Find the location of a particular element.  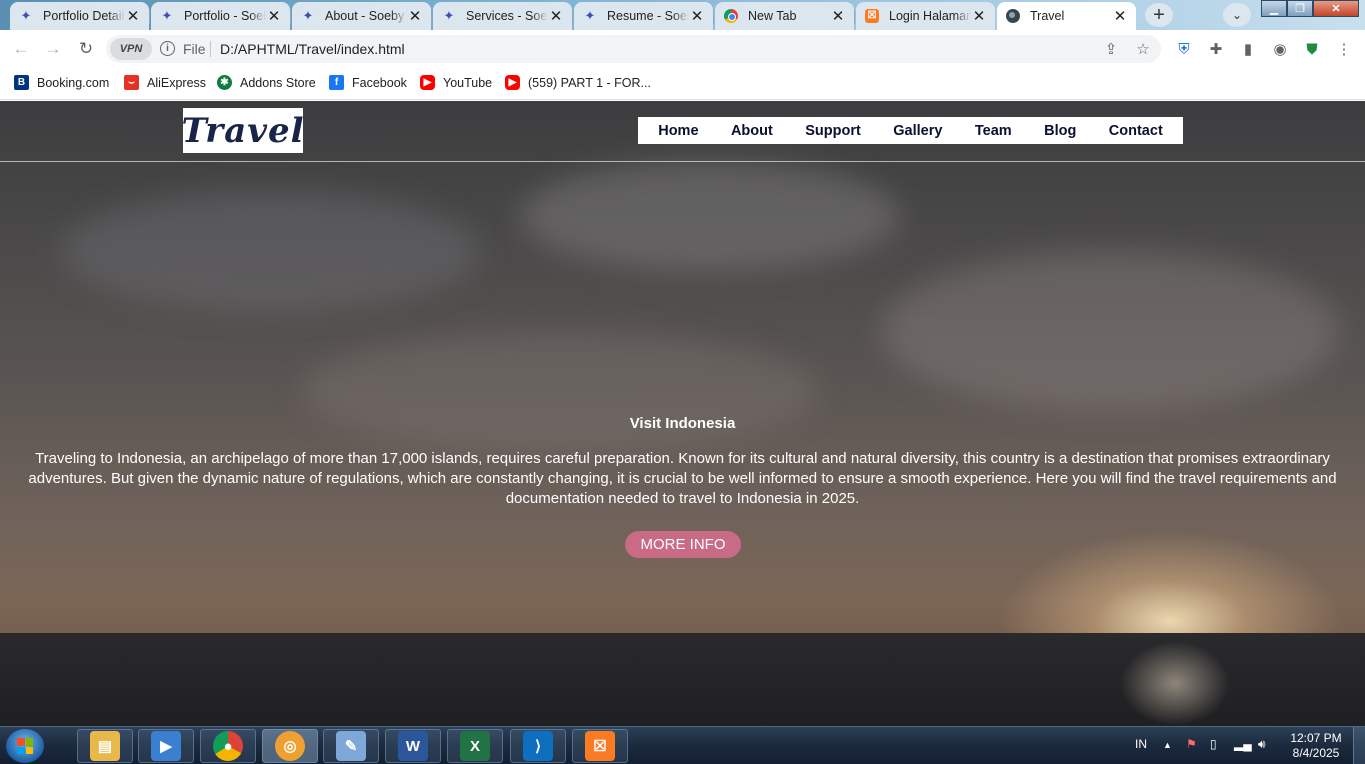

battery-icon: ▯ is located at coordinates (1213, 744).